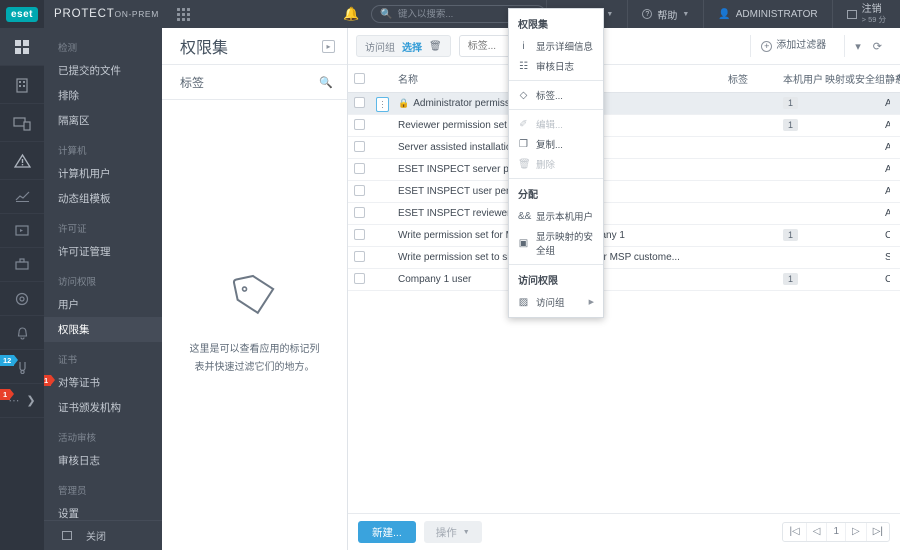 Image resolution: width=900 pixels, height=550 pixels. I want to click on nav-item-label: 用户, so click(68, 305).